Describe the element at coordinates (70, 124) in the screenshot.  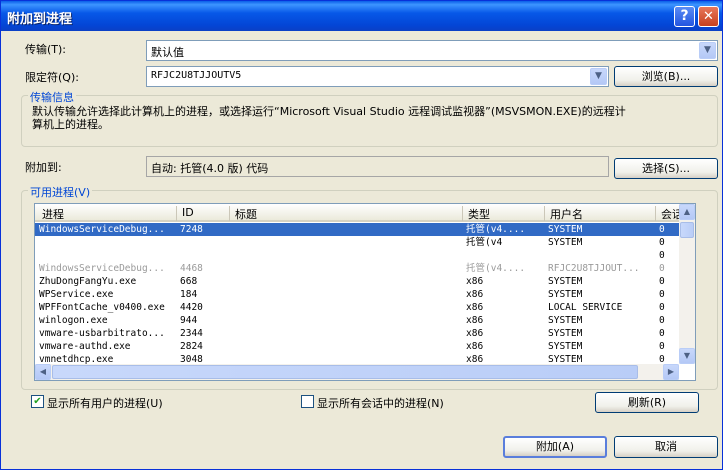
I see `transport-info-text-2: 算机上的进程。` at that location.